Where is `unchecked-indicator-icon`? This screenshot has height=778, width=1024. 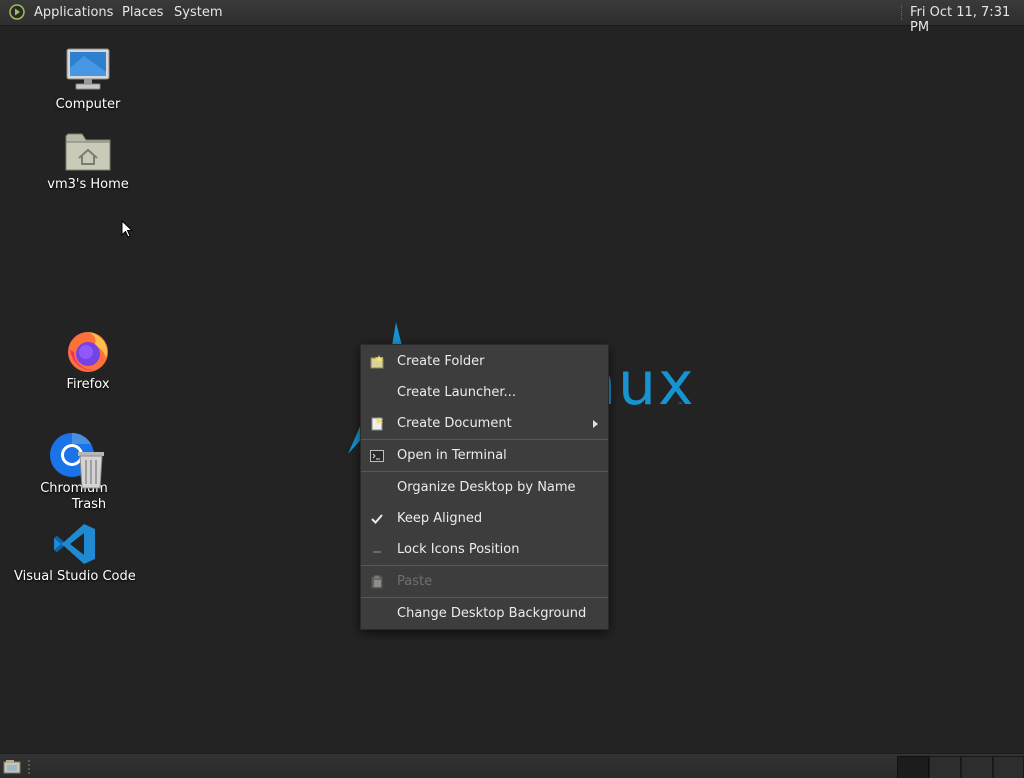 unchecked-indicator-icon is located at coordinates (377, 552).